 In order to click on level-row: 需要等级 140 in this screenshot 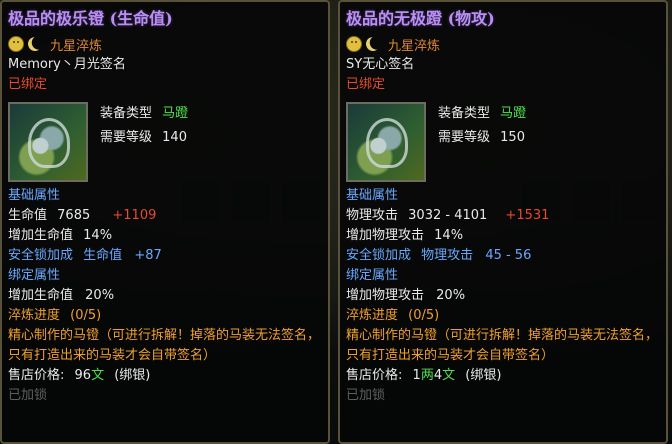, I will do `click(144, 138)`.